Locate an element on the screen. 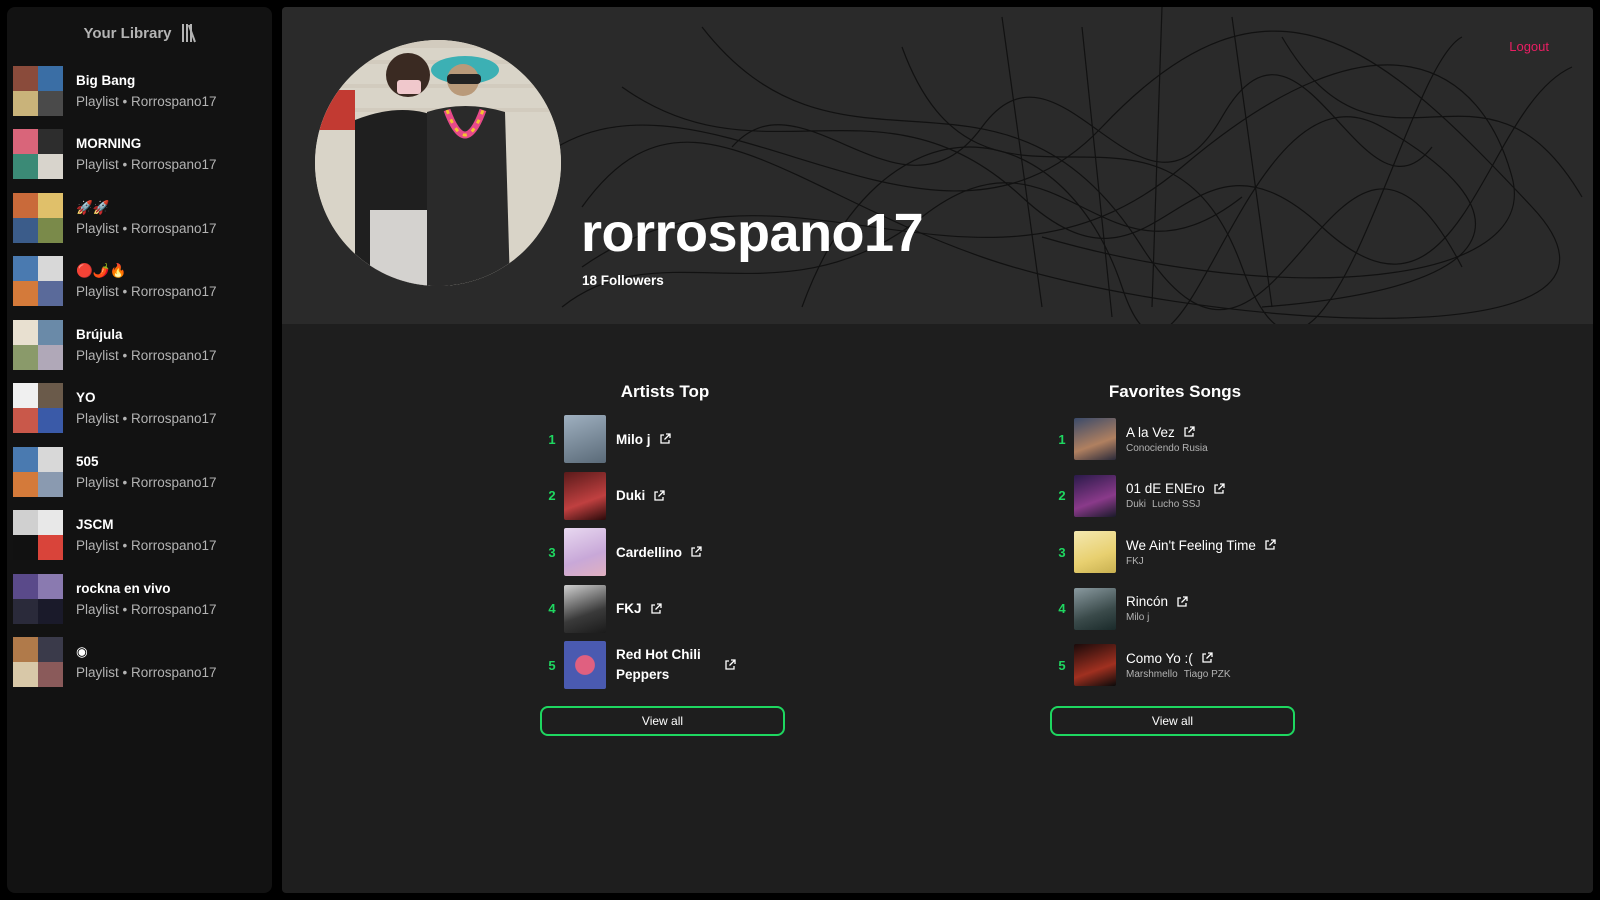 The height and width of the screenshot is (900, 1600). song-row: 5 Como Yo :( Marshmello Tiago PZK is located at coordinates (1175, 665).